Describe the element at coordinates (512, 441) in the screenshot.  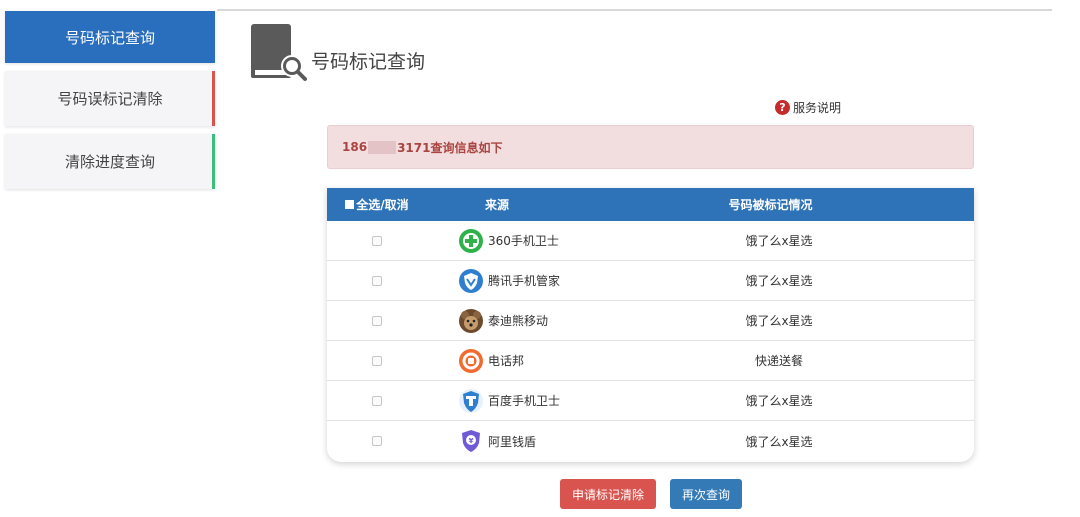
I see `source-name: 阿里钱盾` at that location.